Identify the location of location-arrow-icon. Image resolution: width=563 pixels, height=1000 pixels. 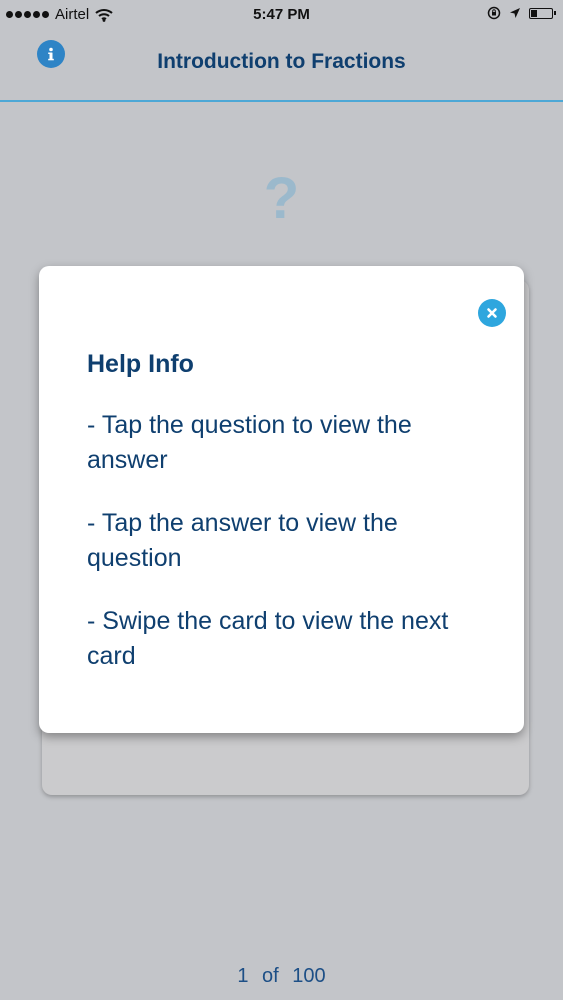
(515, 13).